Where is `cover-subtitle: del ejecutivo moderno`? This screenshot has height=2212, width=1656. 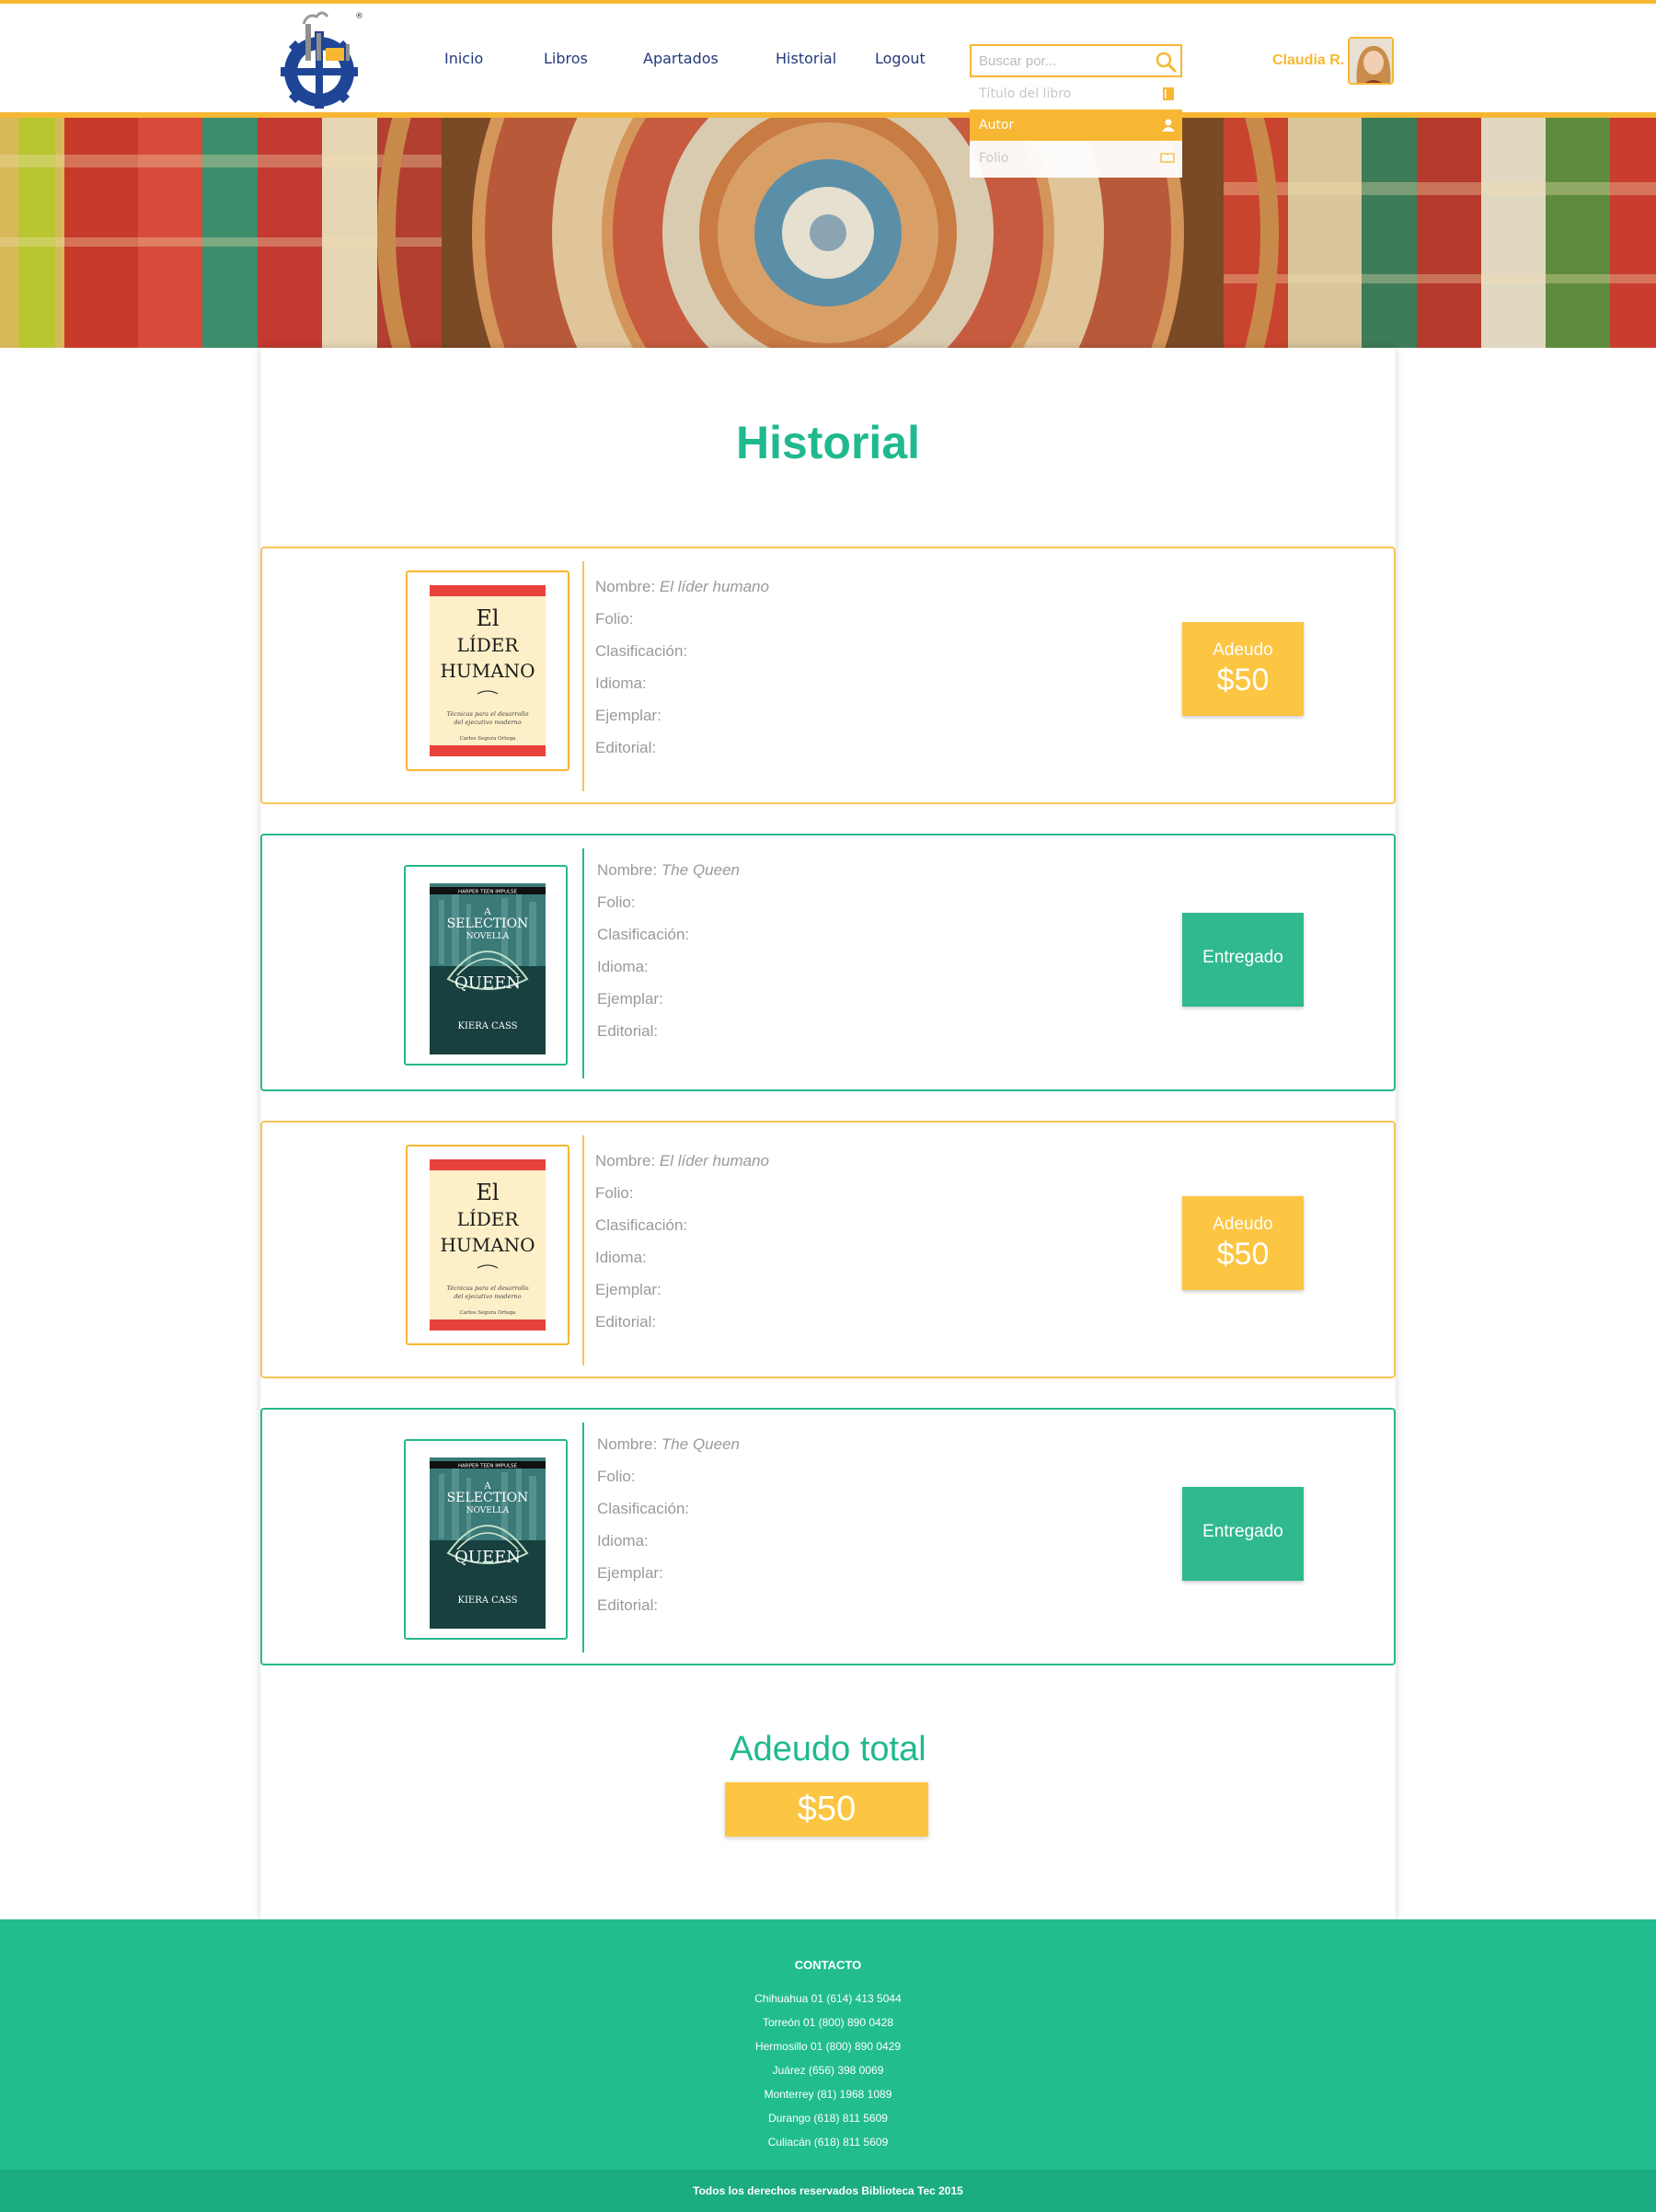
cover-subtitle: del ejecutivo moderno is located at coordinates (487, 722).